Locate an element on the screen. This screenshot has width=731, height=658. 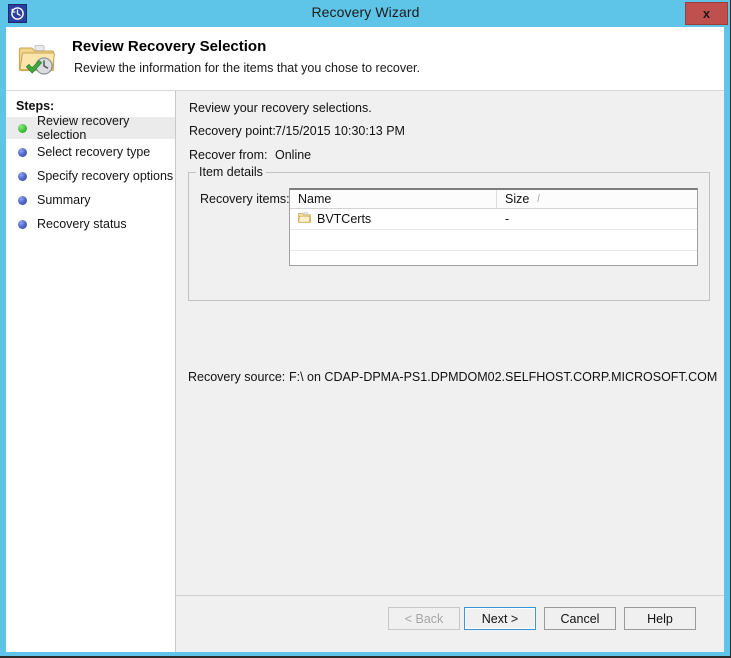
recovery-point-label: Recovery point: is located at coordinates (232, 131).